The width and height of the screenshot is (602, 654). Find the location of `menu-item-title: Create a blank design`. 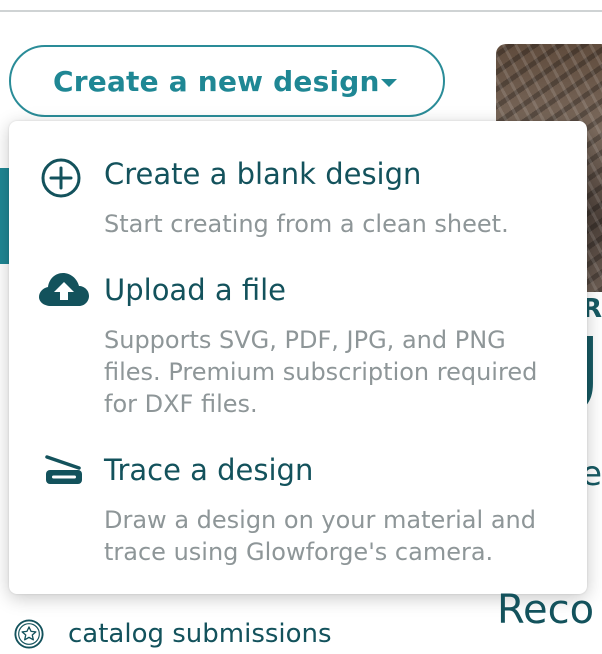

menu-item-title: Create a blank design is located at coordinates (263, 174).